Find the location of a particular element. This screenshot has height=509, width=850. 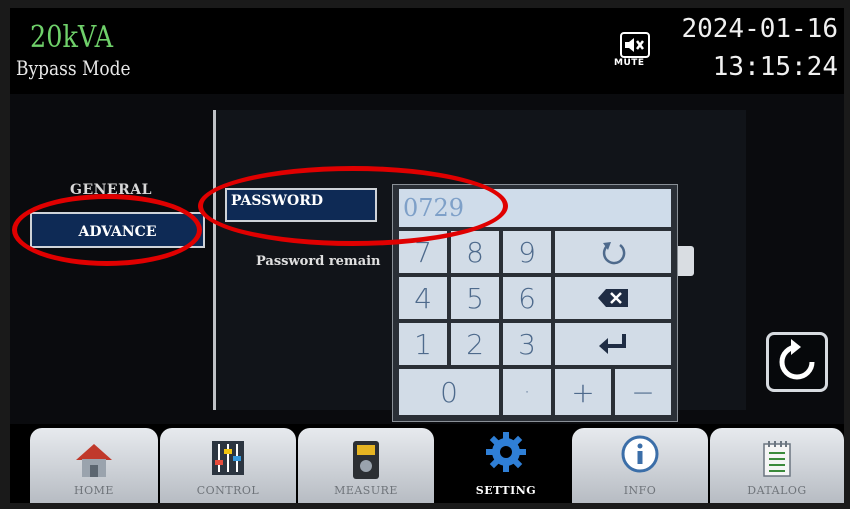

key-2: 2 is located at coordinates (475, 344).